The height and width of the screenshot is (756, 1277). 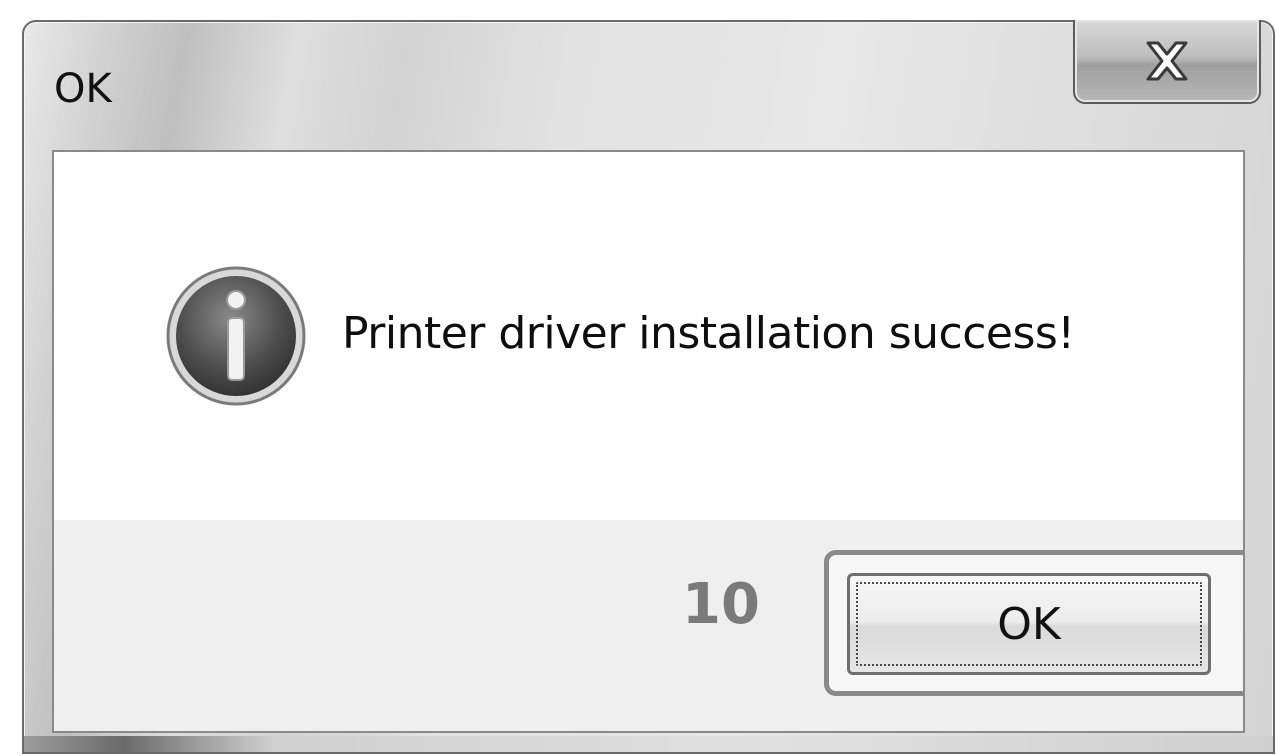 What do you see at coordinates (1029, 624) in the screenshot?
I see `ok-button: OK` at bounding box center [1029, 624].